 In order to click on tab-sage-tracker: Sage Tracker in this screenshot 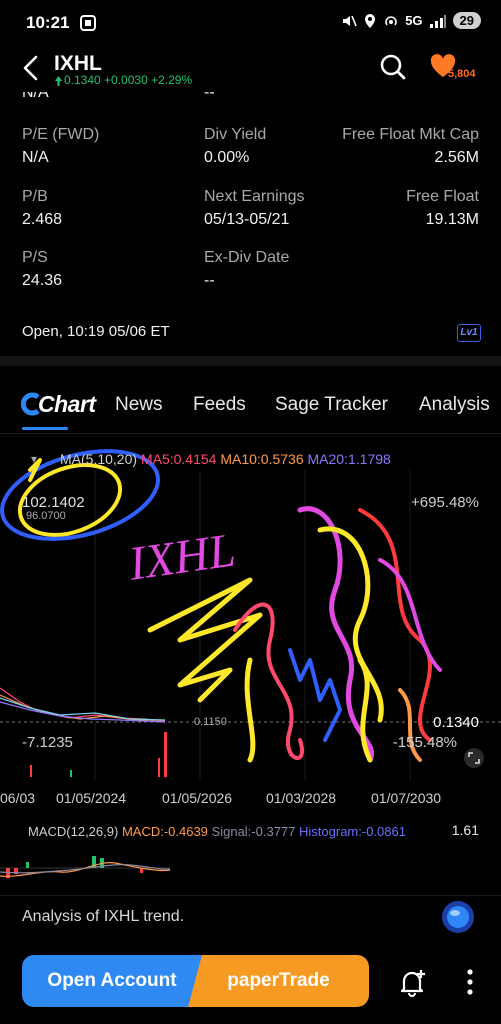, I will do `click(331, 405)`.